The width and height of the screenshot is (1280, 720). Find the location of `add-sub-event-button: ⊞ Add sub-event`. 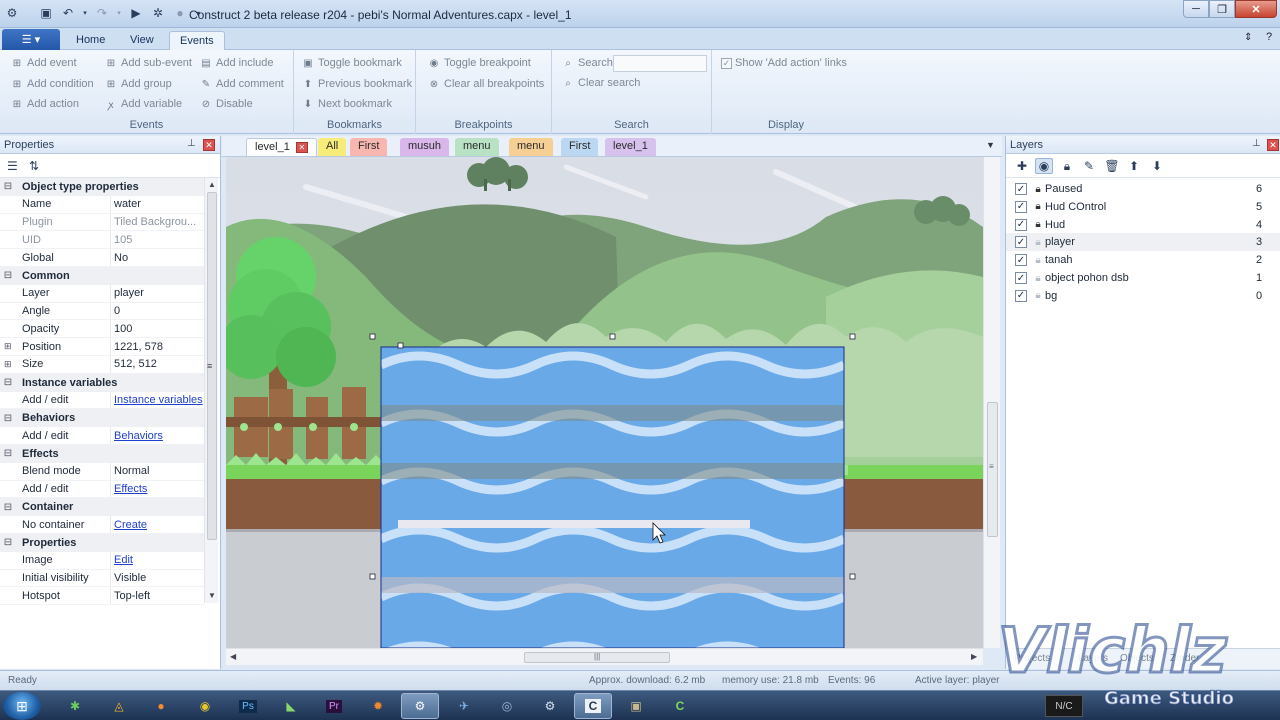

add-sub-event-button: ⊞ Add sub-event is located at coordinates (148, 63).